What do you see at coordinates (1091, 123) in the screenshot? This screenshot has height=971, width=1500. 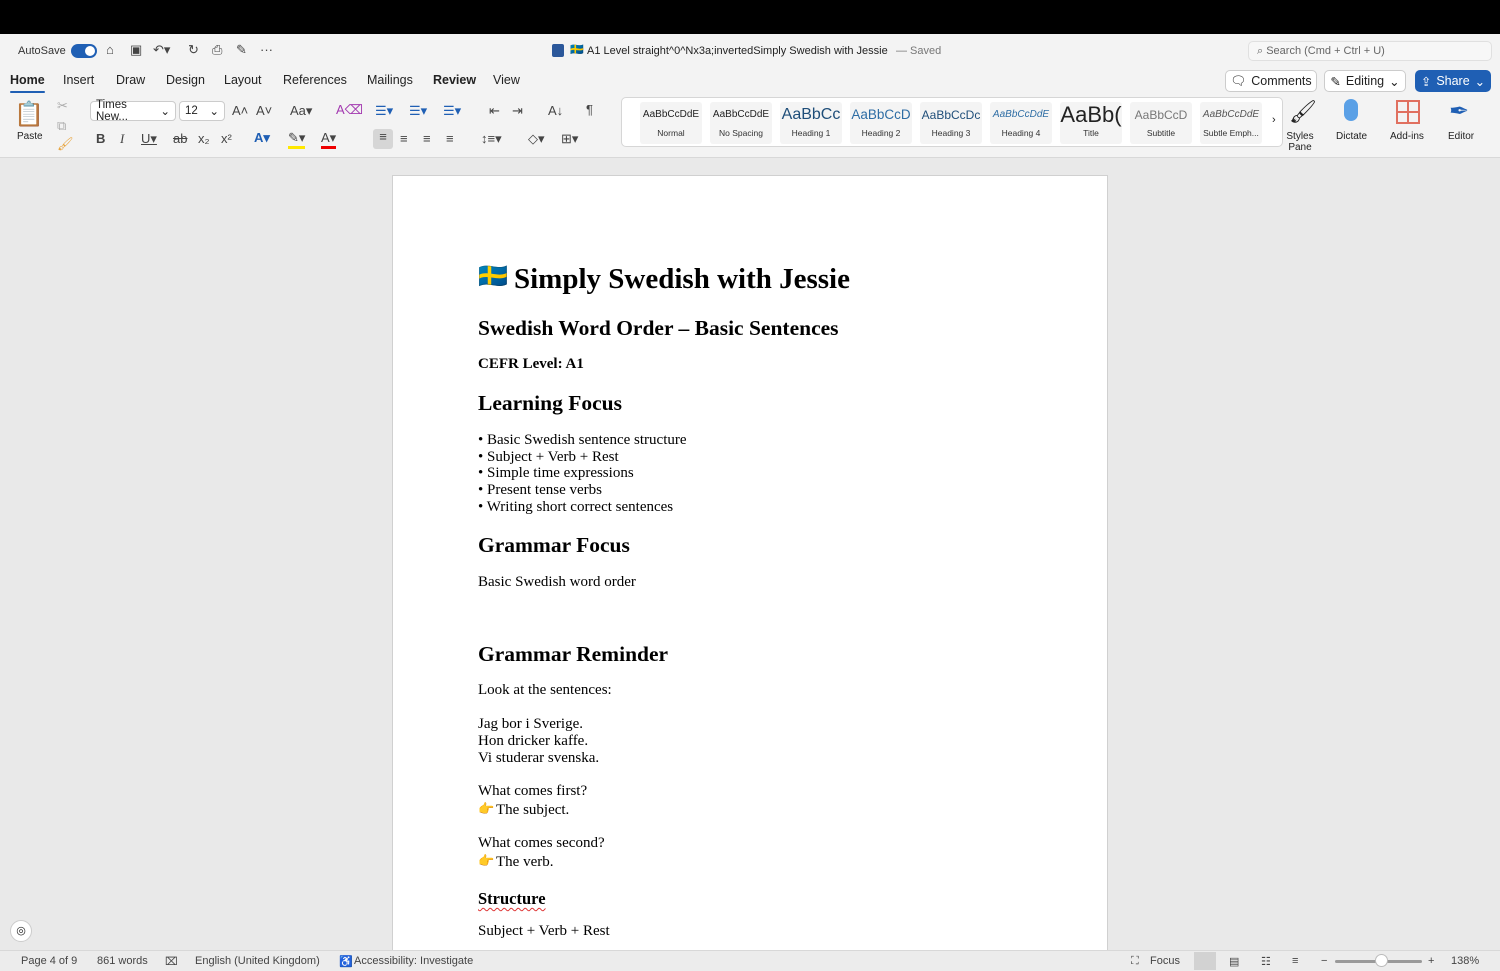 I see `style-title: AaBb(Title` at bounding box center [1091, 123].